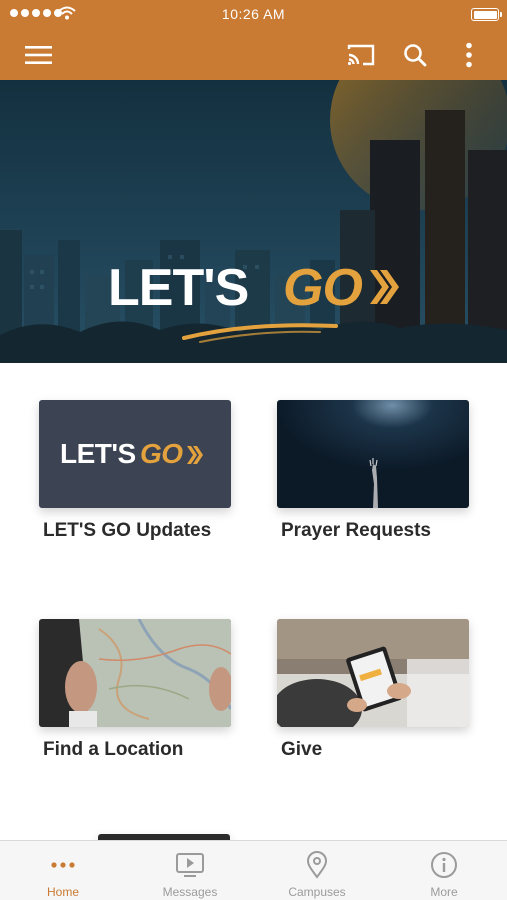  I want to click on search-icon, so click(415, 55).